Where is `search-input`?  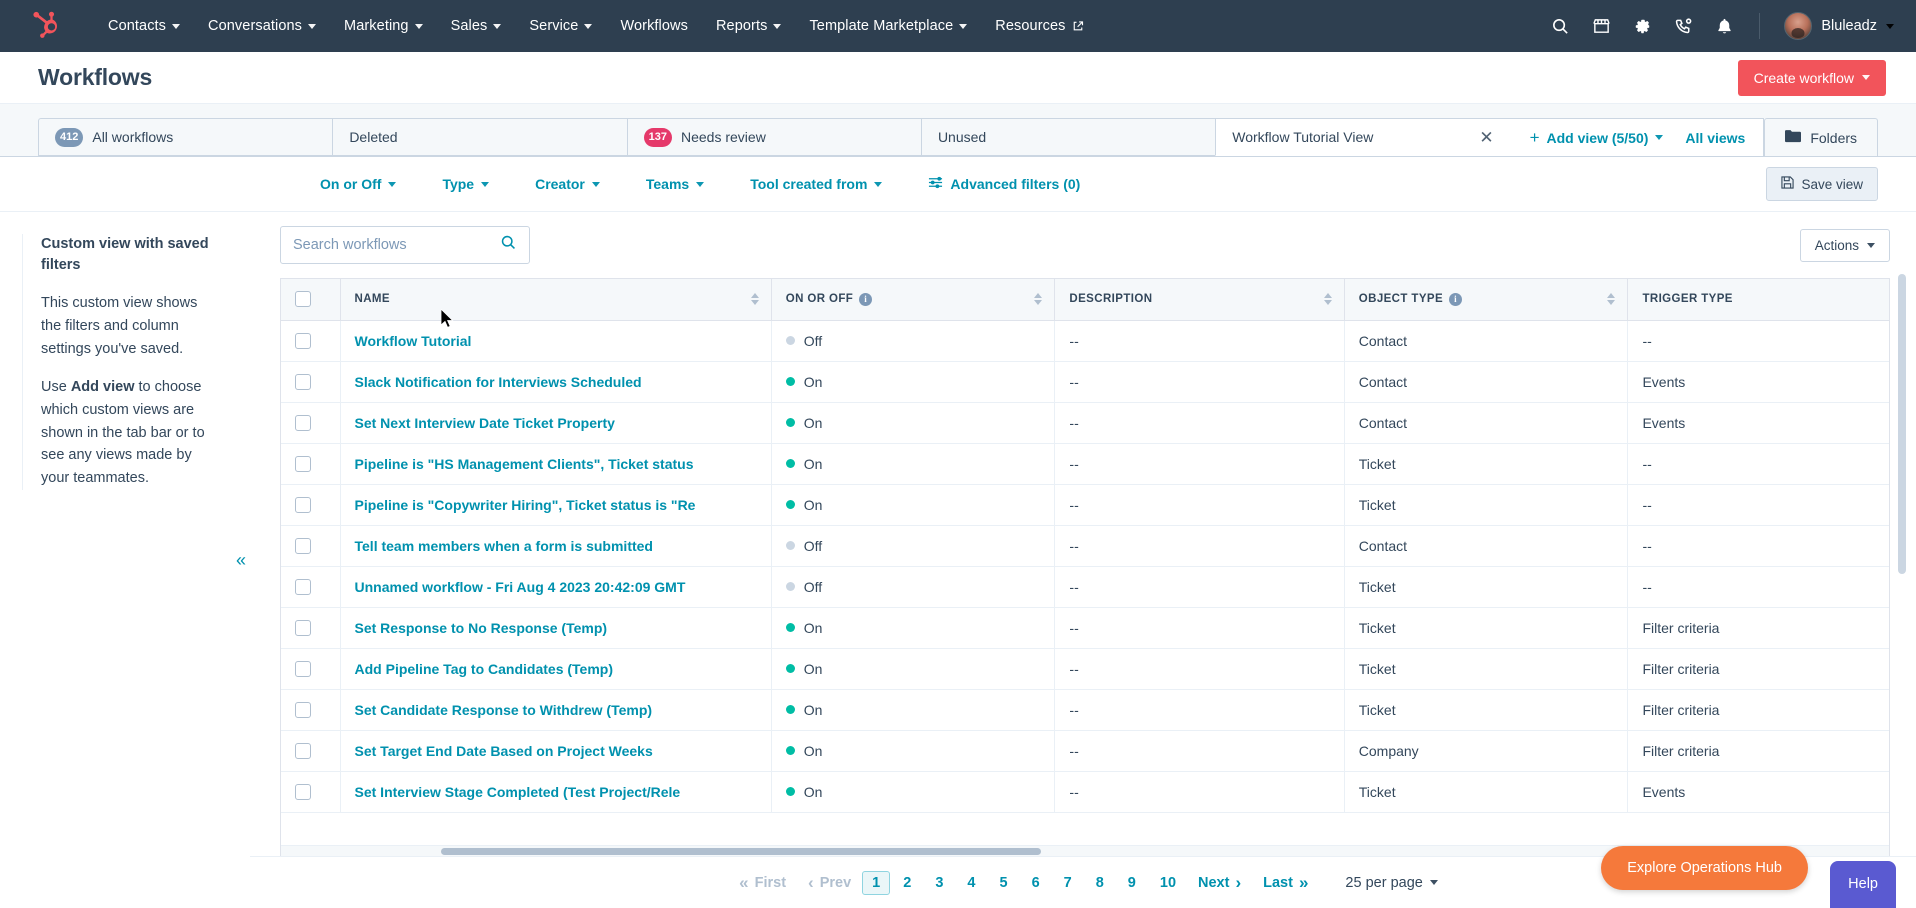
search-input is located at coordinates (396, 245).